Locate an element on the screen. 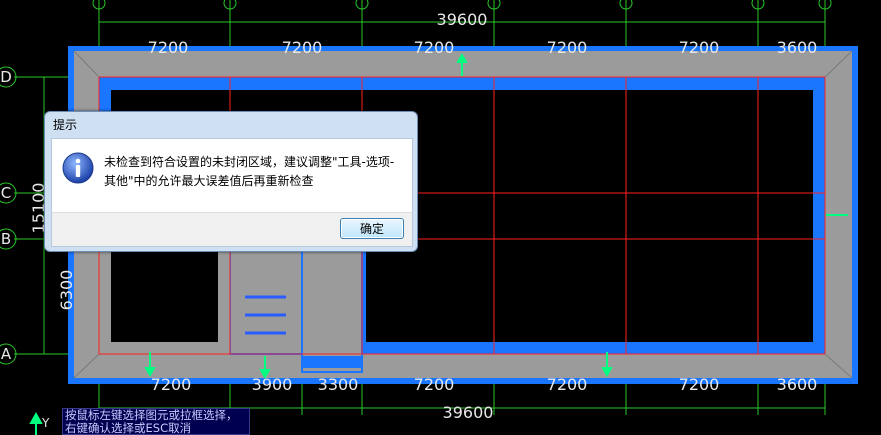  axis-bubbles is located at coordinates (8, 215).